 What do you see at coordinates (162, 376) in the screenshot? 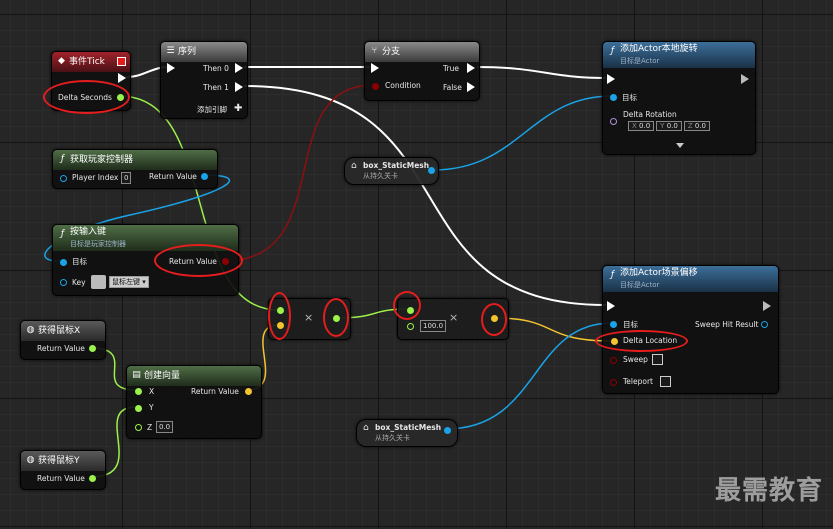
I see `make-vec-title: 创建向量` at bounding box center [162, 376].